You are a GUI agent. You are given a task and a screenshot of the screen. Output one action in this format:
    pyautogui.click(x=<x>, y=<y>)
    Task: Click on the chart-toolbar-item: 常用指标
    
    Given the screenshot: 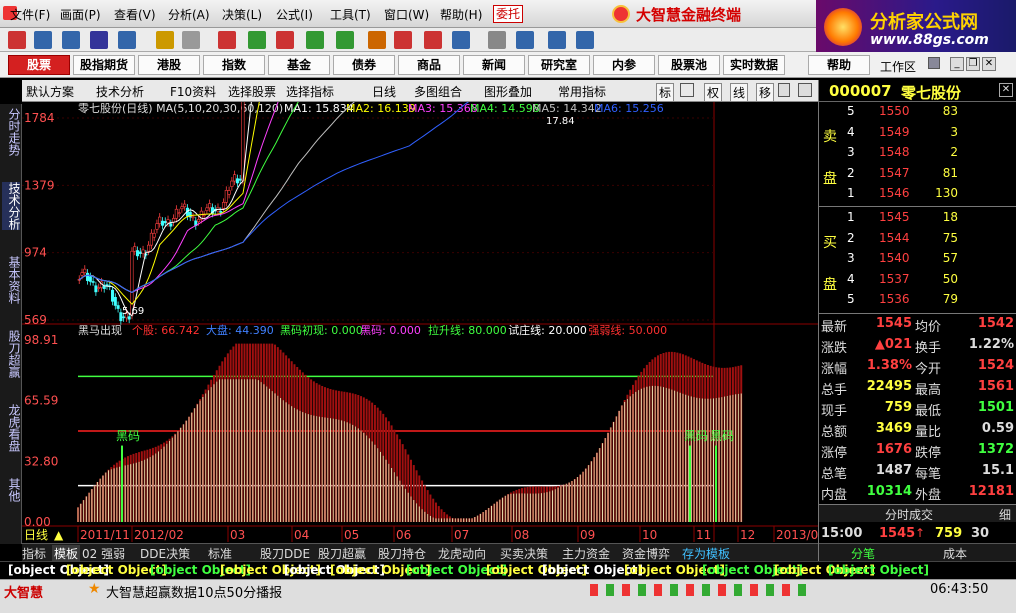 What is the action you would take?
    pyautogui.click(x=582, y=91)
    